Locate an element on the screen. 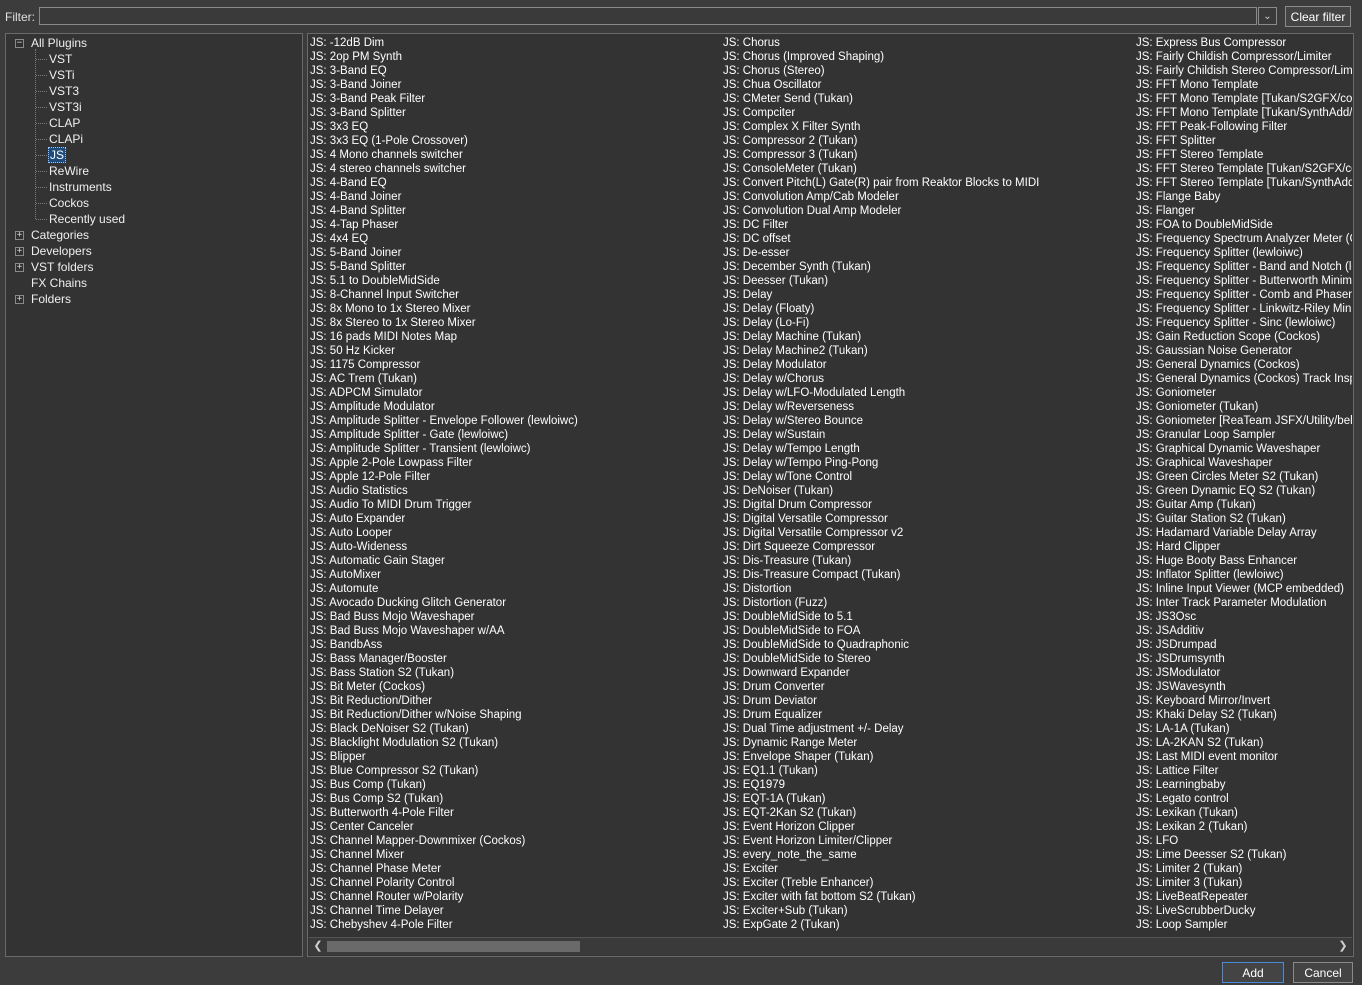 Image resolution: width=1362 pixels, height=985 pixels. plugin-list-item: JS: Hadamard Variable Delay Array is located at coordinates (1244, 533).